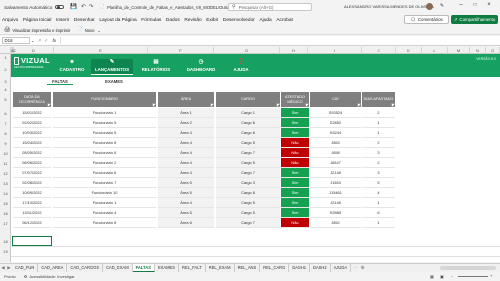 The width and height of the screenshot is (500, 281). What do you see at coordinates (248, 223) in the screenshot?
I see `cell-cargo: Cargo 7` at bounding box center [248, 223].